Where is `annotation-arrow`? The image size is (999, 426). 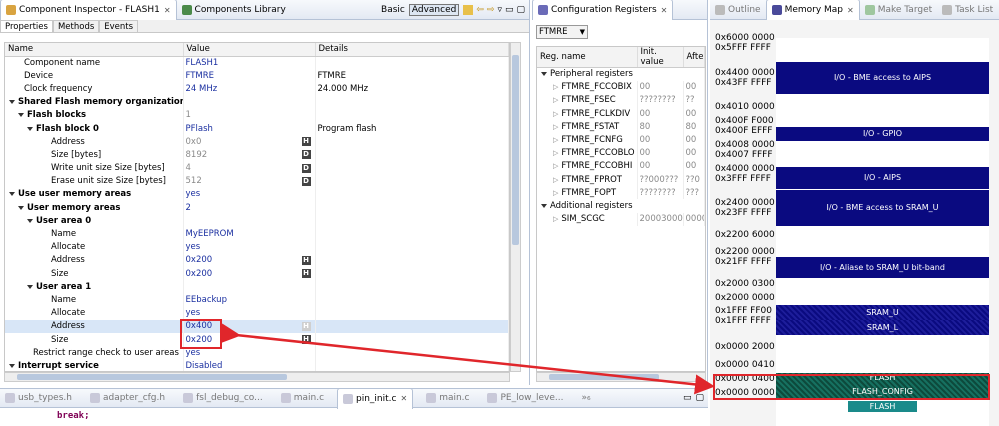
annotation-arrow is located at coordinates (467, 359).